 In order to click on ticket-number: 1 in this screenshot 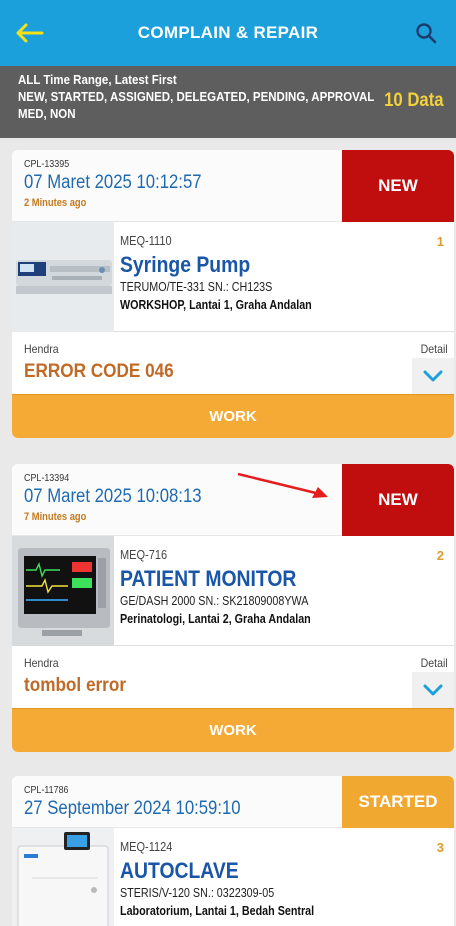, I will do `click(440, 241)`.